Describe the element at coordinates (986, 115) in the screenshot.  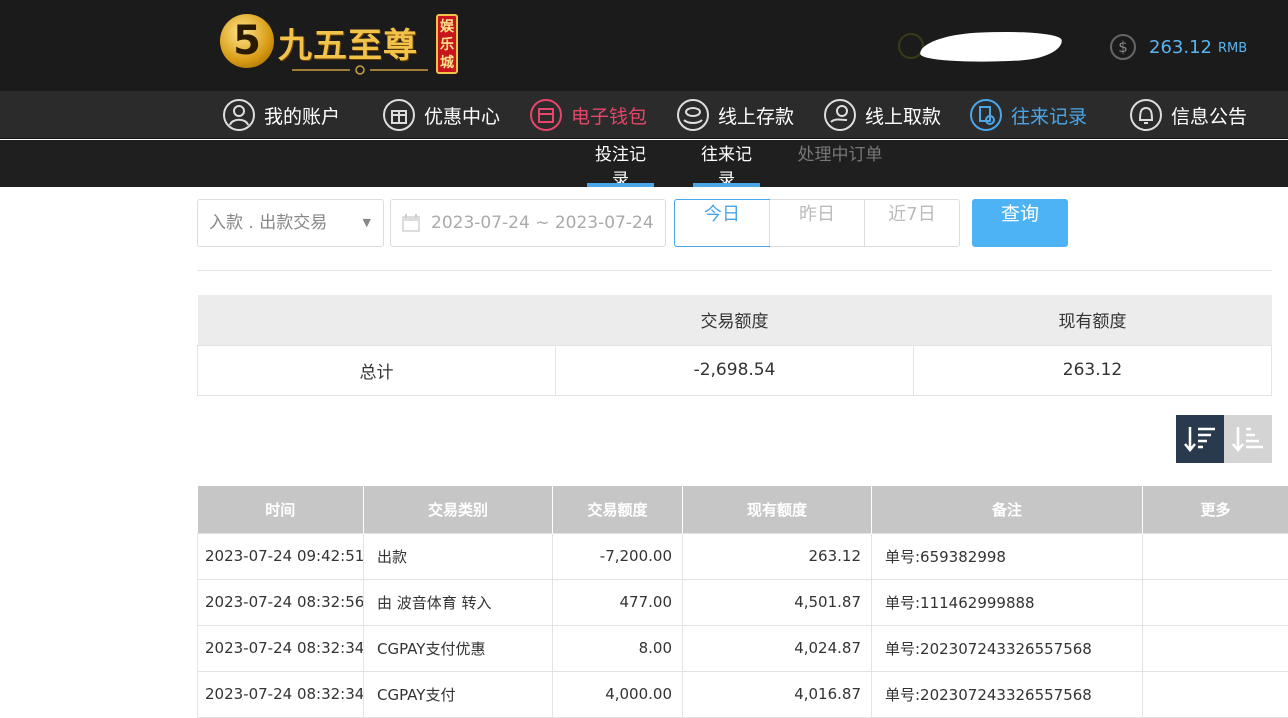
I see `records-icon` at that location.